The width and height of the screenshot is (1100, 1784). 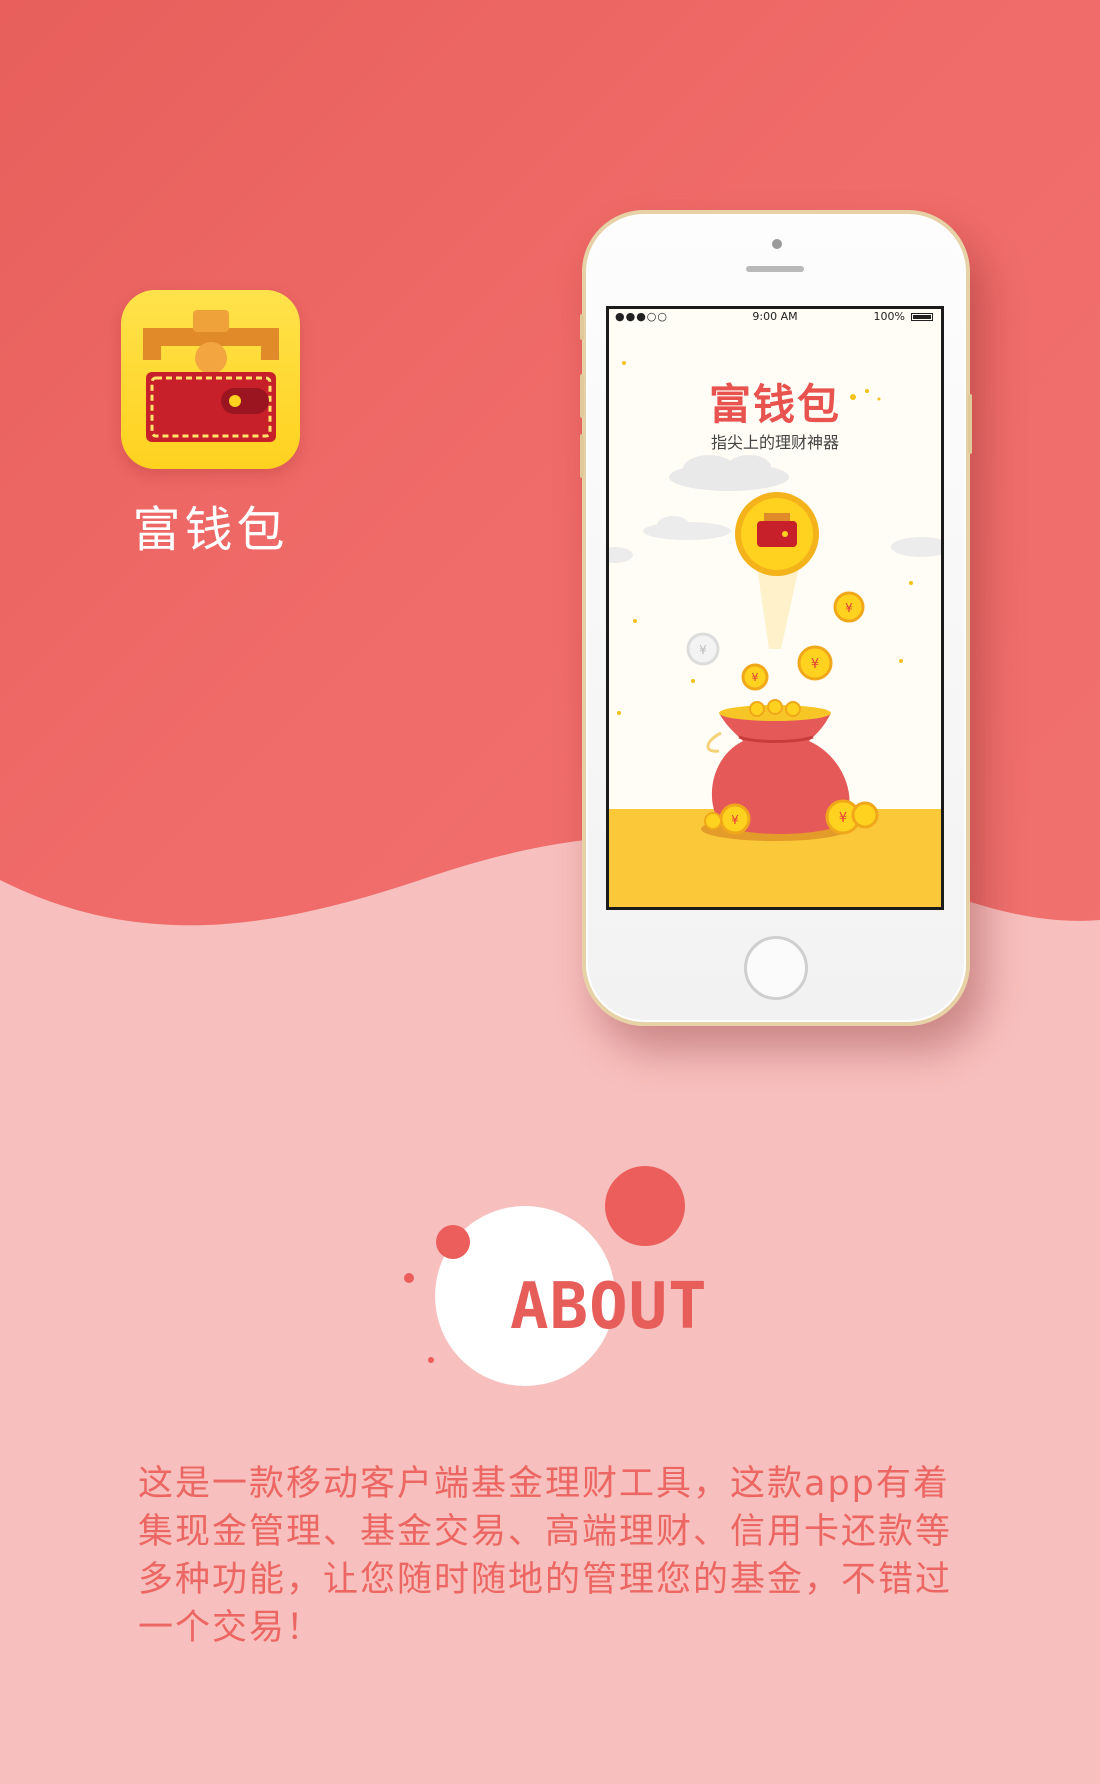 I want to click on front-camera, so click(x=777, y=244).